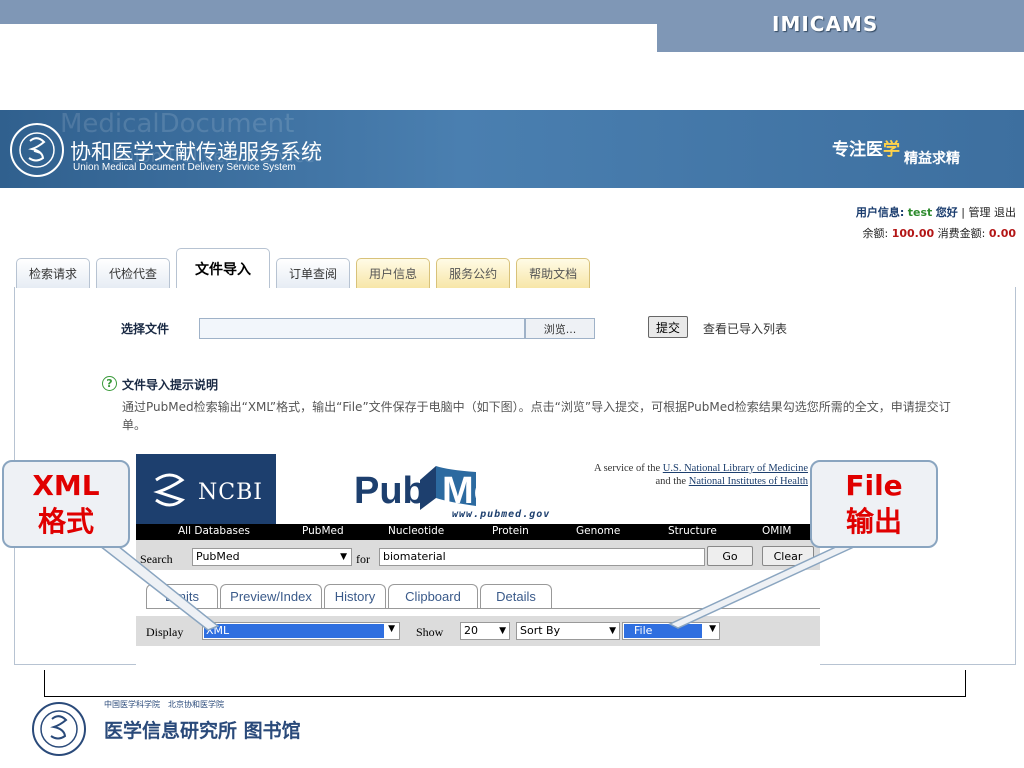 The image size is (1024, 768). What do you see at coordinates (505, 683) in the screenshot?
I see `bottom-bracket` at bounding box center [505, 683].